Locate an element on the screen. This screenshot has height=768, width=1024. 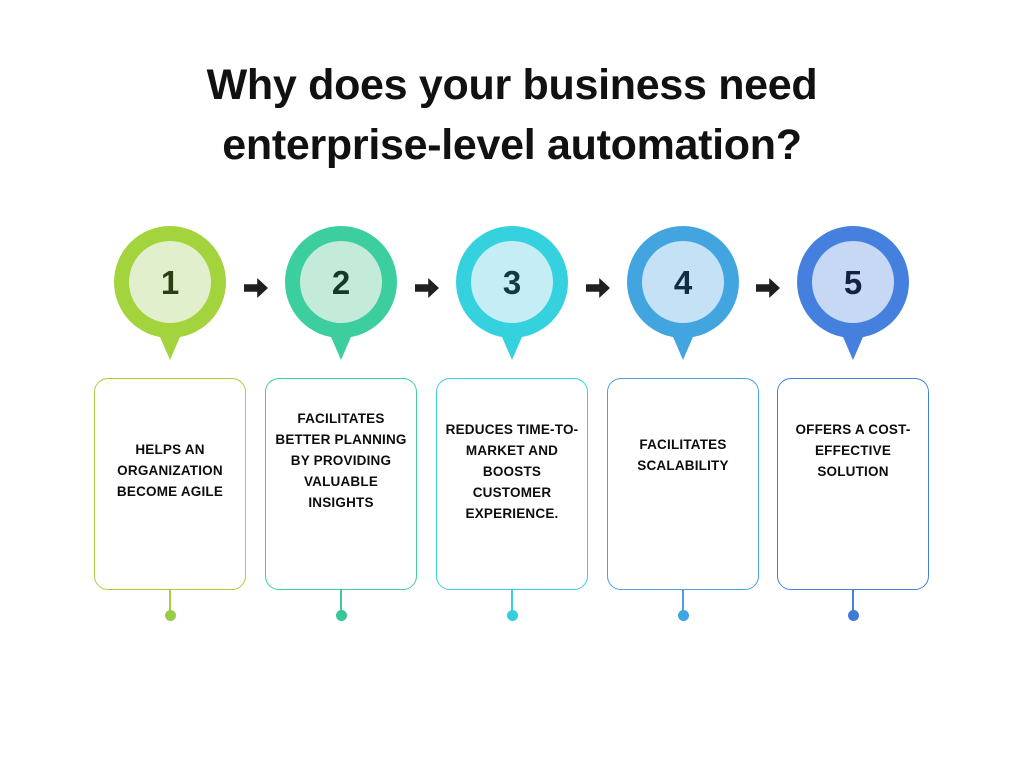
step-marker-disc: 1 is located at coordinates (170, 282).